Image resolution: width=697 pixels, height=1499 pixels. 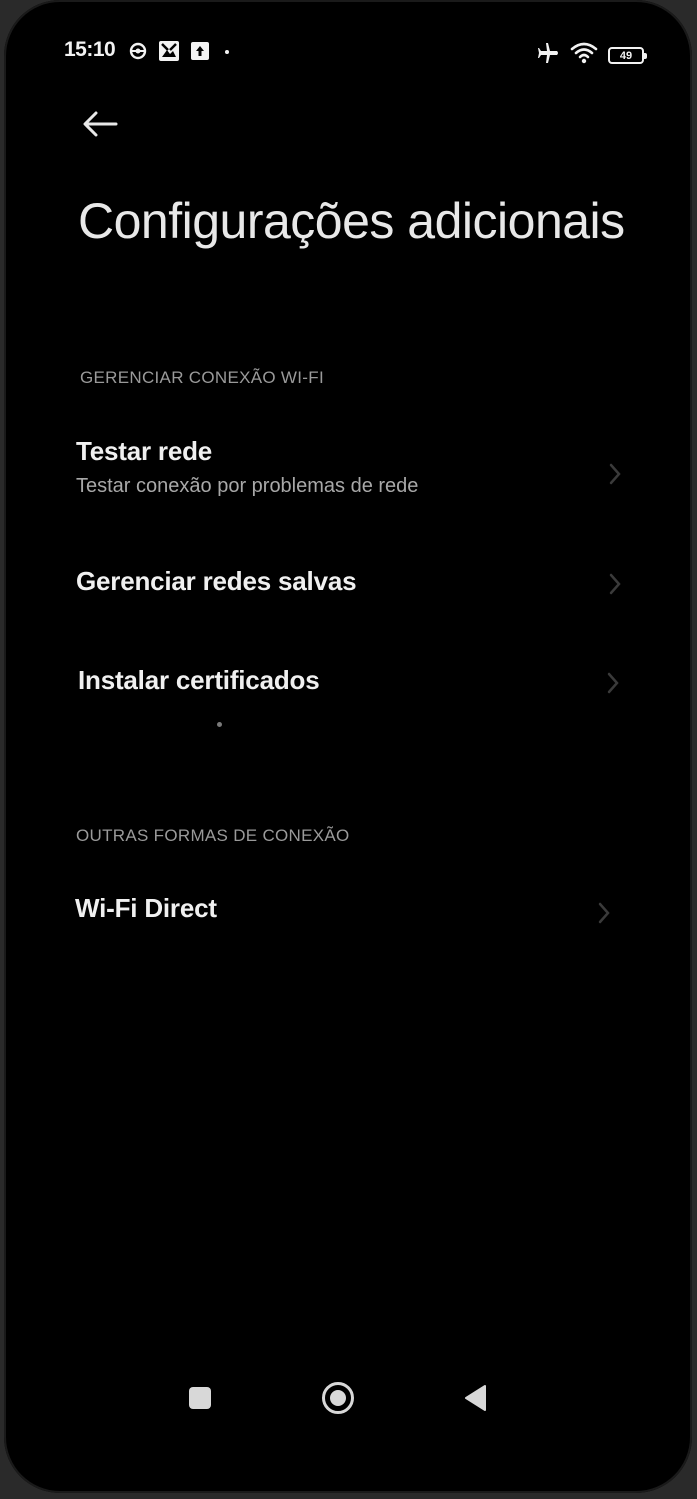 What do you see at coordinates (138, 53) in the screenshot?
I see `sync-gear-icon` at bounding box center [138, 53].